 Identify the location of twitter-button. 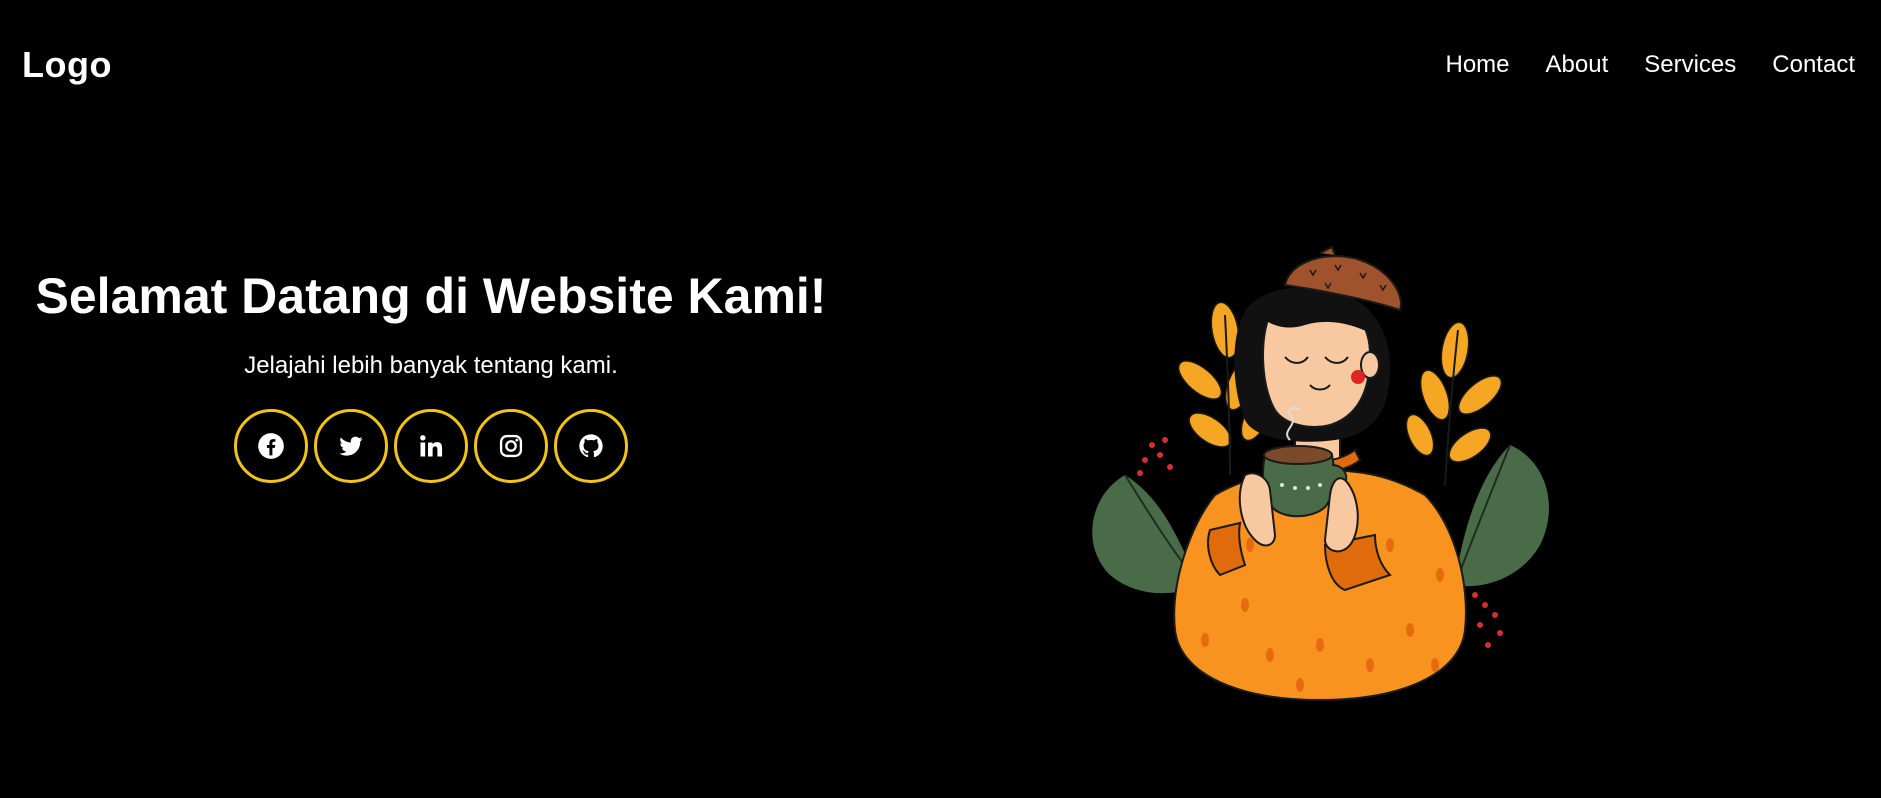
(351, 446).